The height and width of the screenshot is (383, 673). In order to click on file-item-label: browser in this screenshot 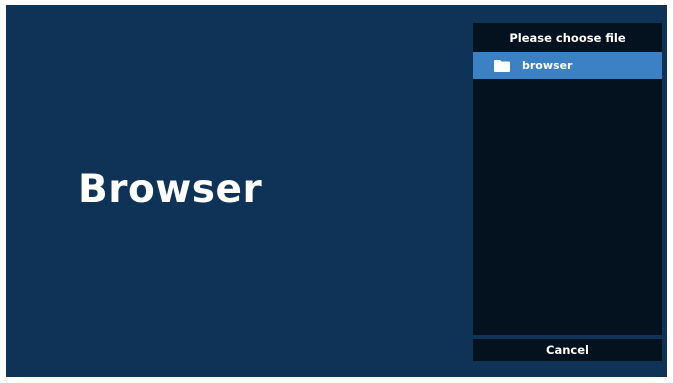, I will do `click(547, 65)`.